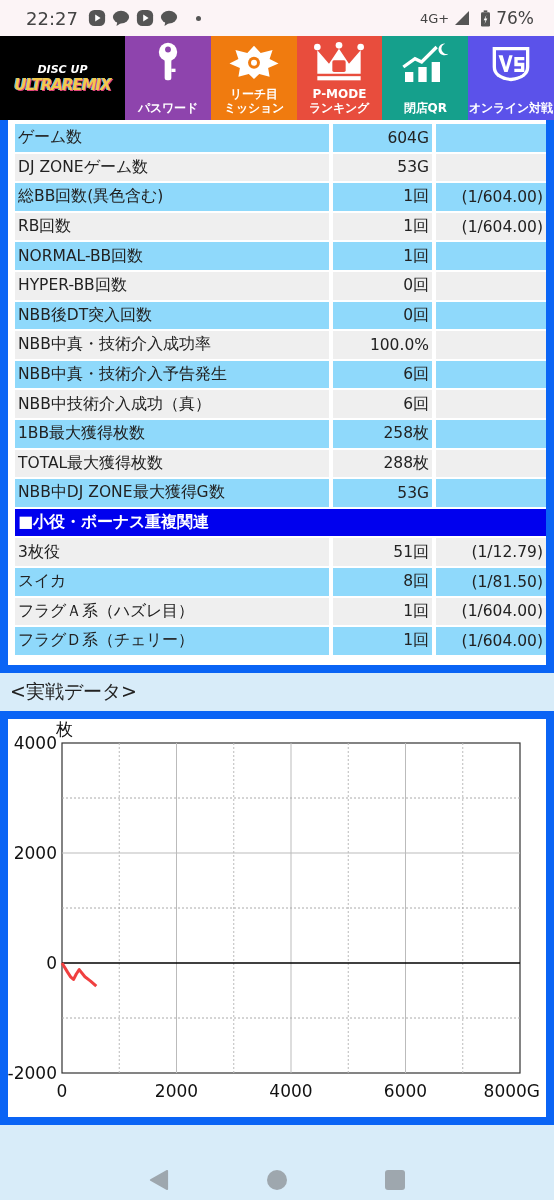  What do you see at coordinates (511, 1090) in the screenshot?
I see `axis-label: 8000G` at bounding box center [511, 1090].